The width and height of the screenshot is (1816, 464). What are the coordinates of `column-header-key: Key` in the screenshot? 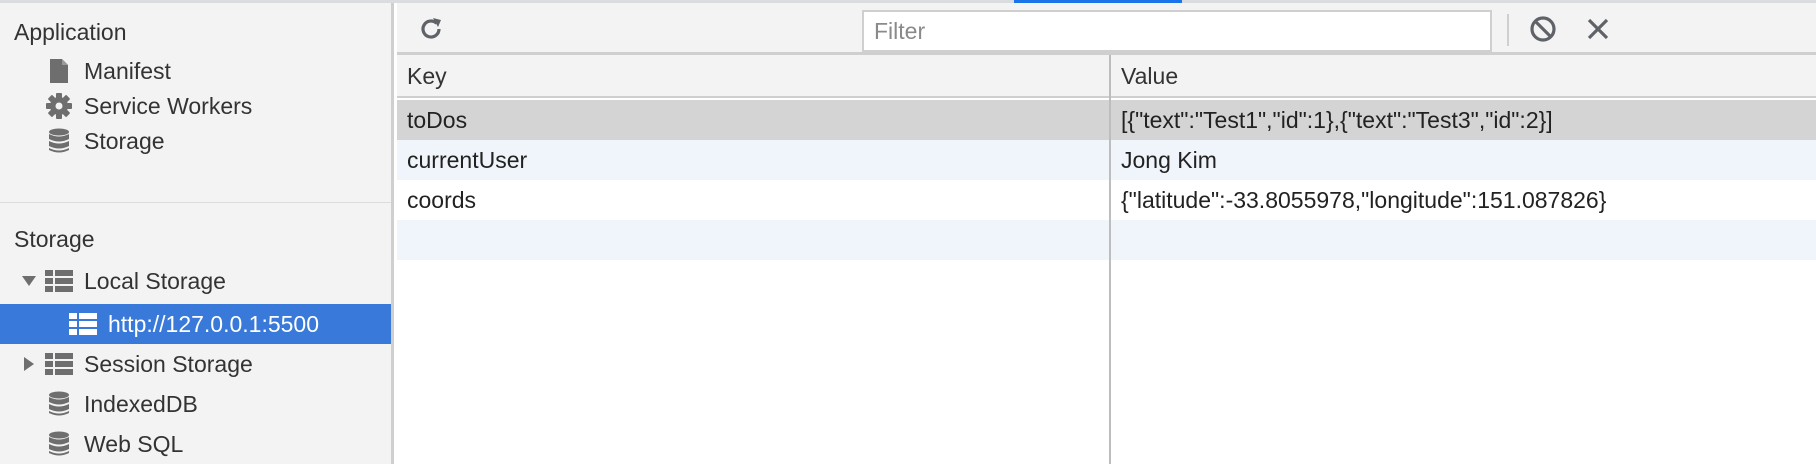 It's located at (422, 76).